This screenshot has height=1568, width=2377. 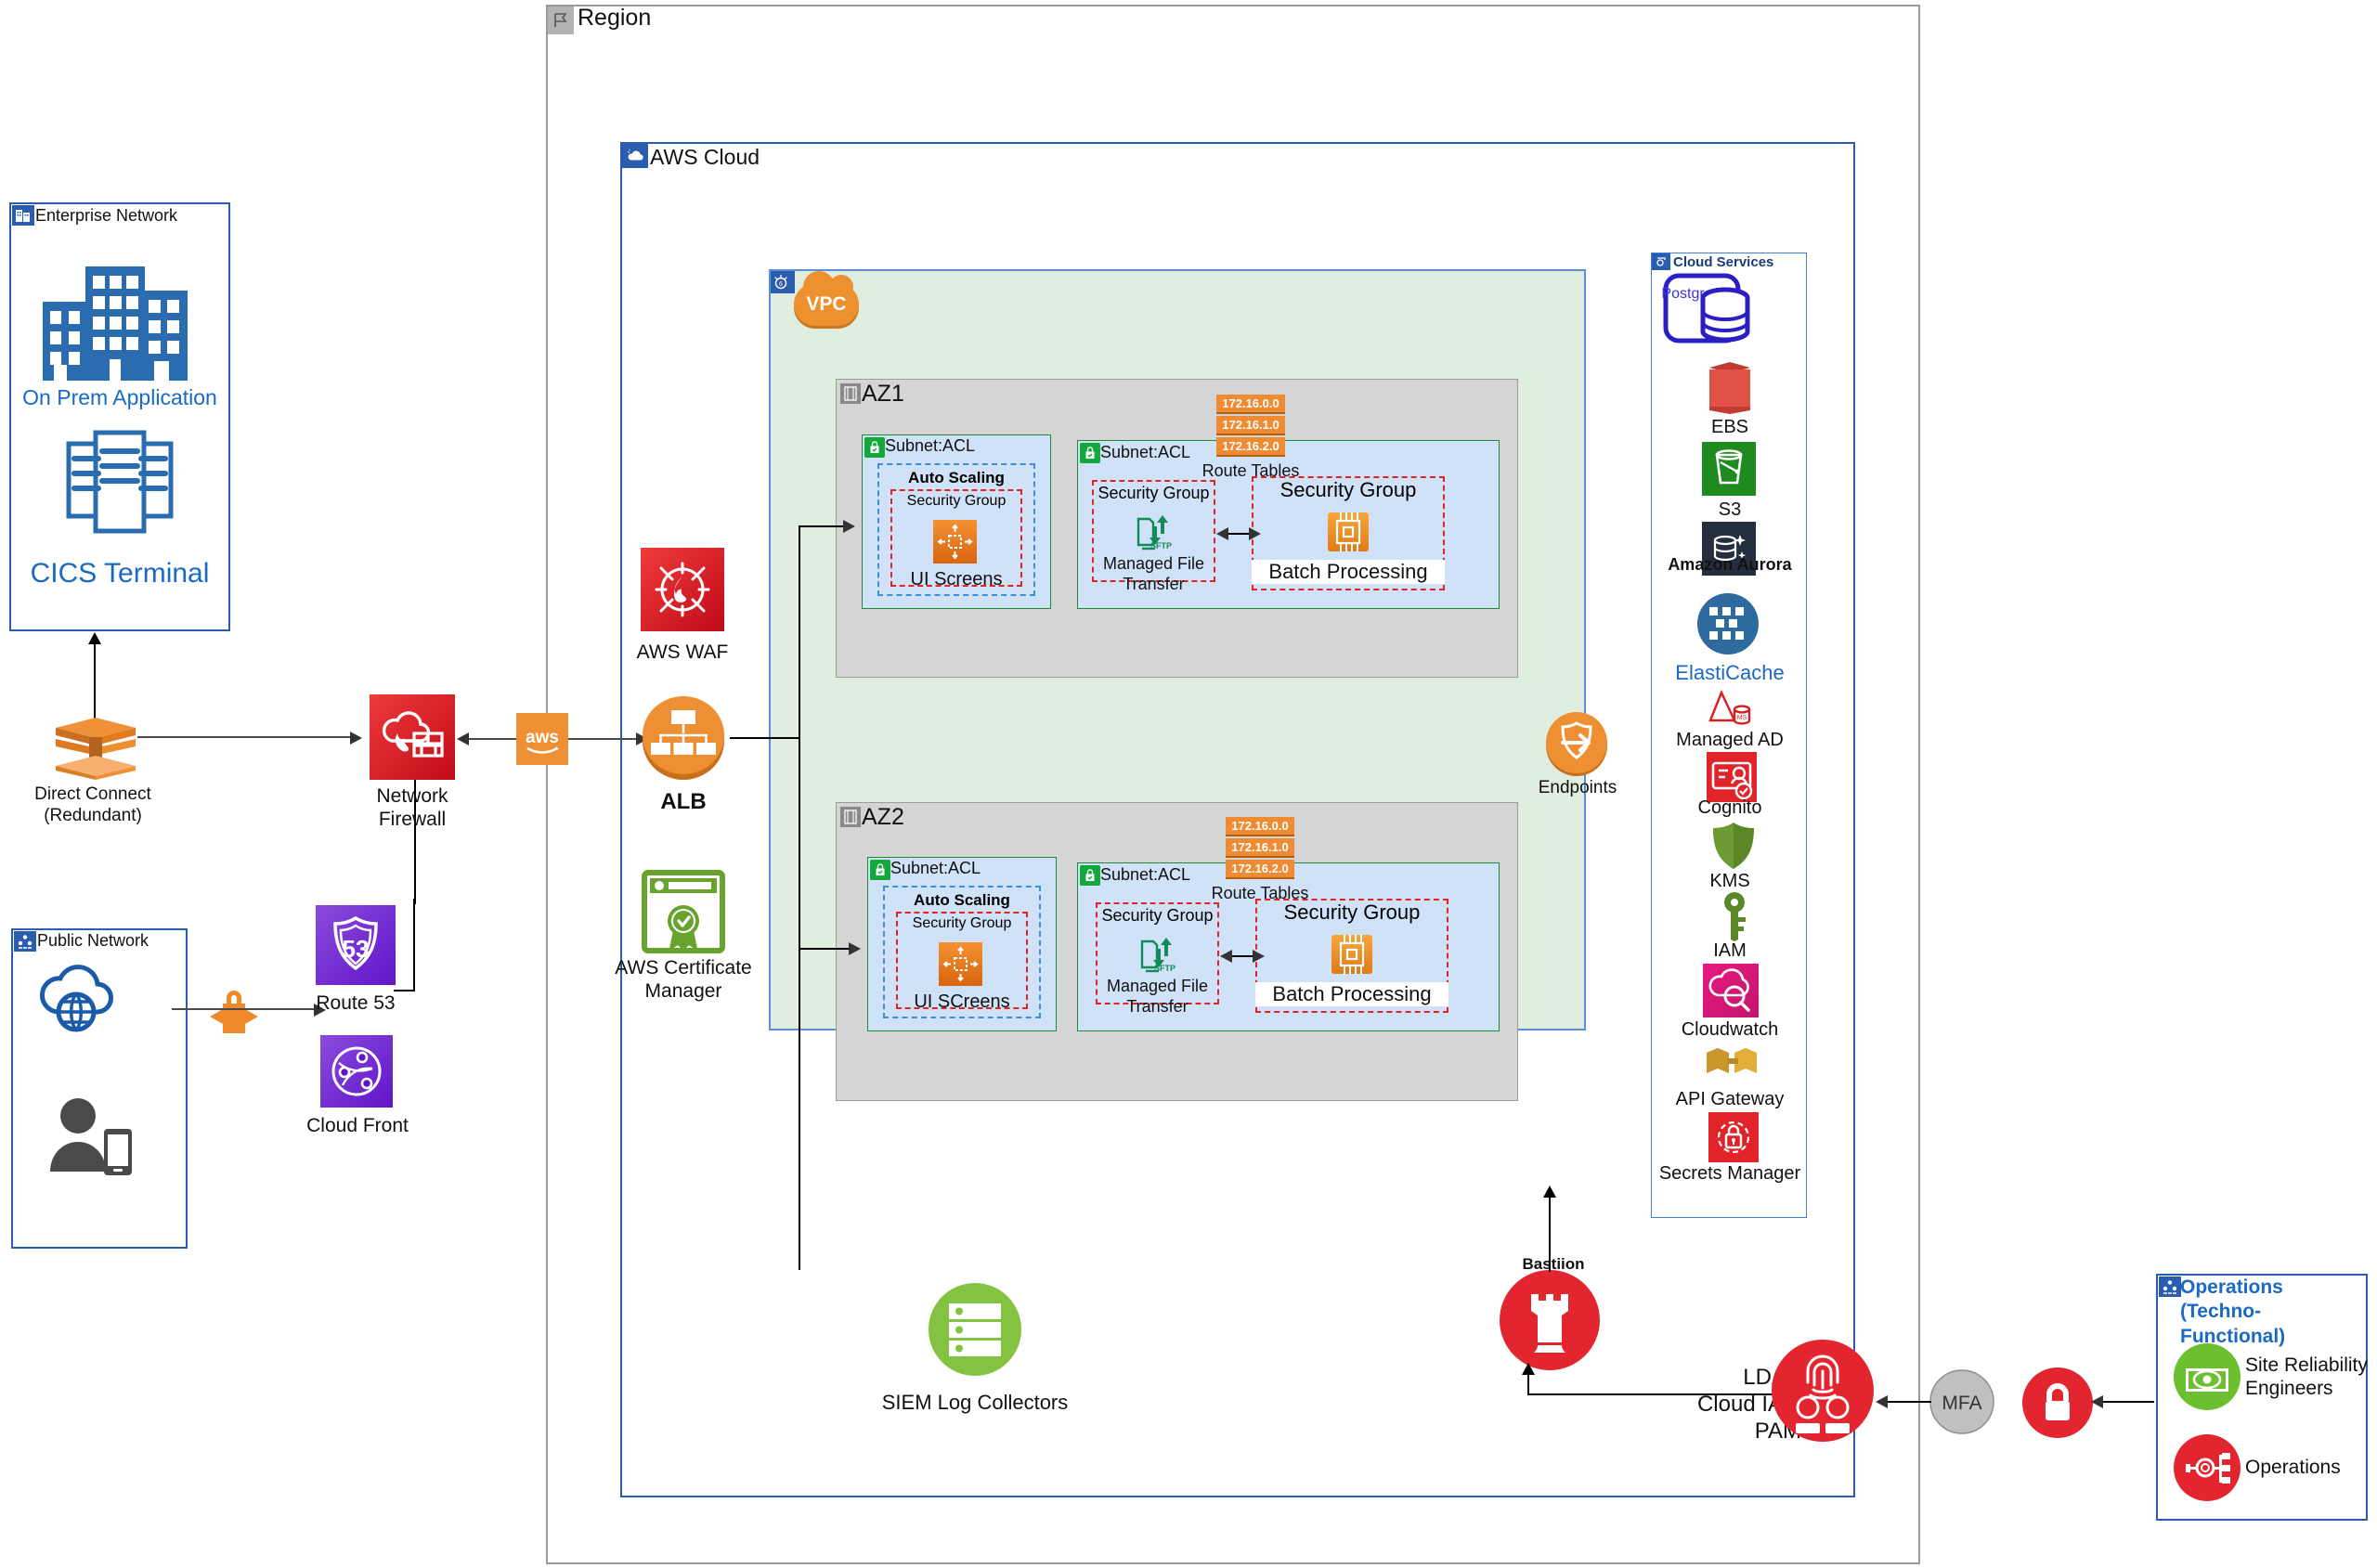 I want to click on aws-to-firewall-line, so click(x=490, y=739).